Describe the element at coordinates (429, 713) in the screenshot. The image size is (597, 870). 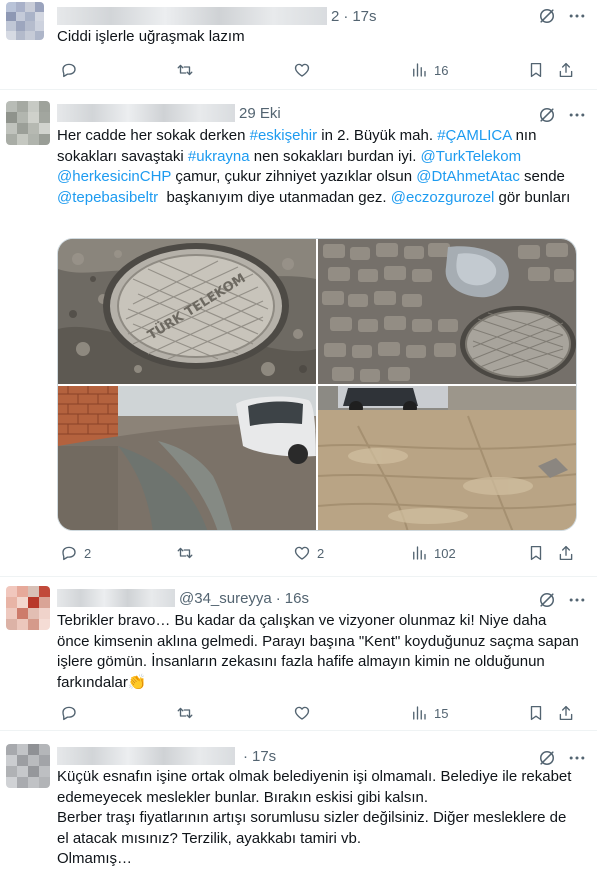
I see `views-button: 15` at that location.